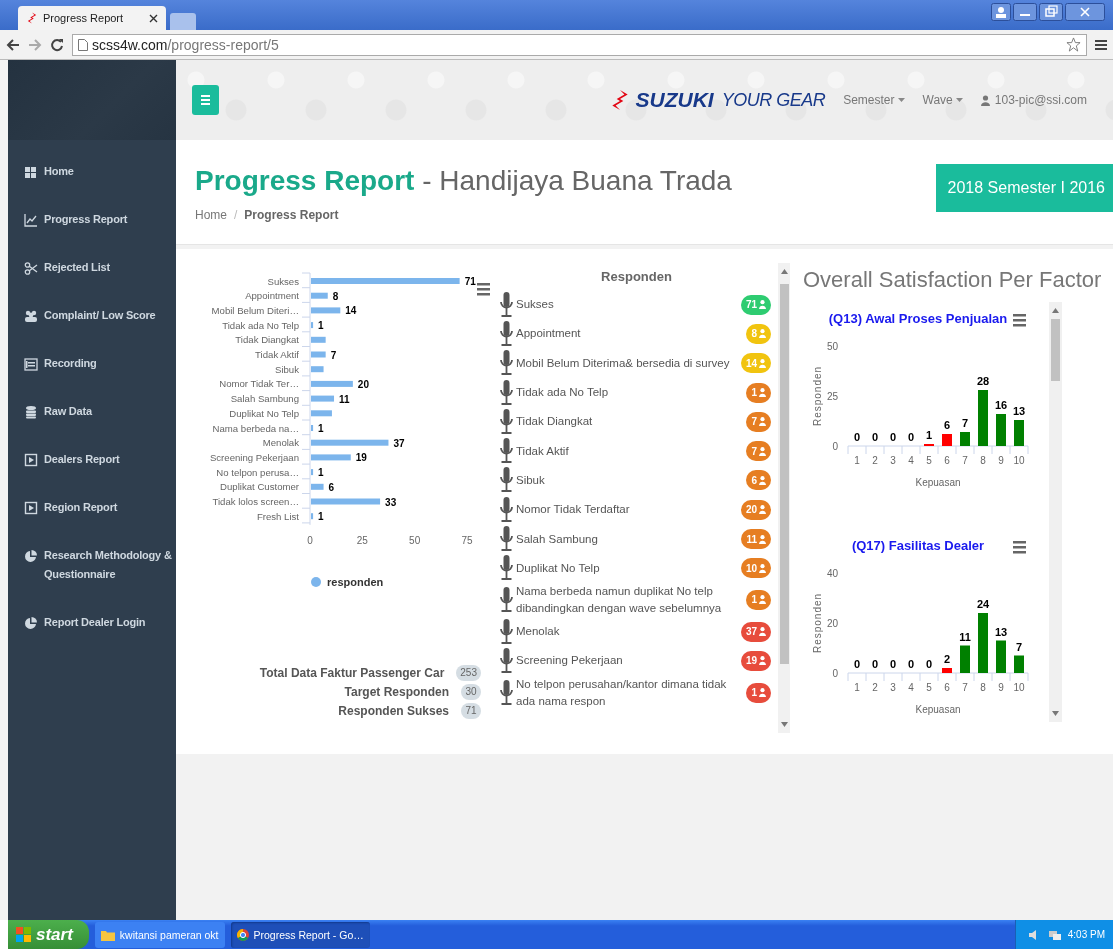 Image resolution: width=1113 pixels, height=949 pixels. I want to click on minimize-icon, so click(1025, 12).